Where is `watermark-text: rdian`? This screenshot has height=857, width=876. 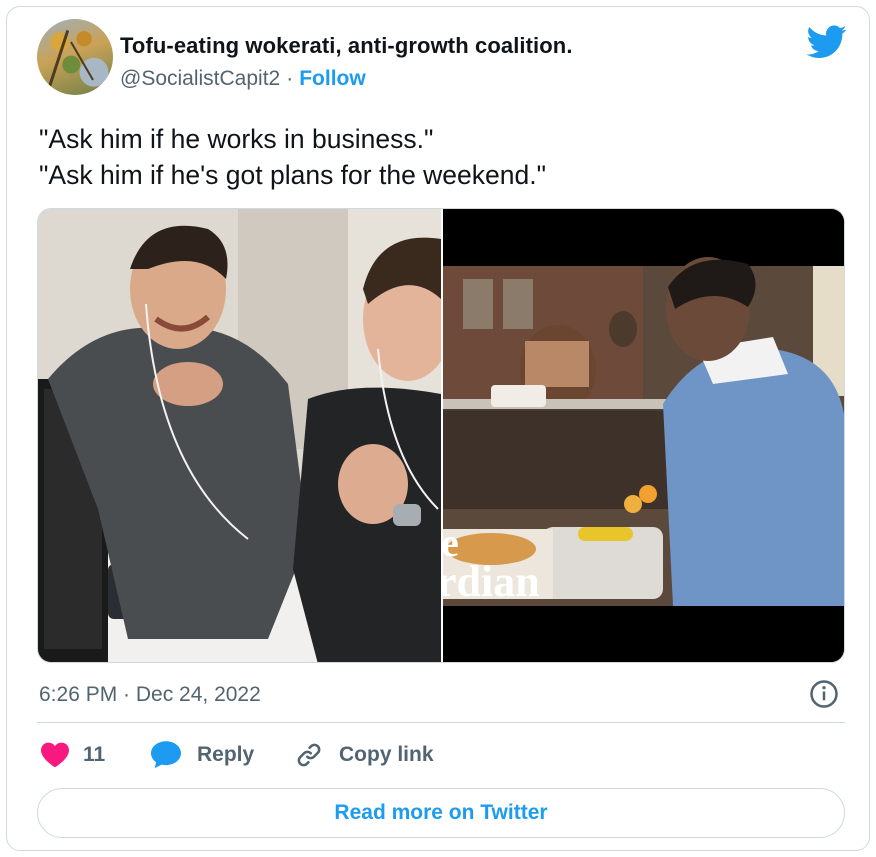 watermark-text: rdian is located at coordinates (491, 581).